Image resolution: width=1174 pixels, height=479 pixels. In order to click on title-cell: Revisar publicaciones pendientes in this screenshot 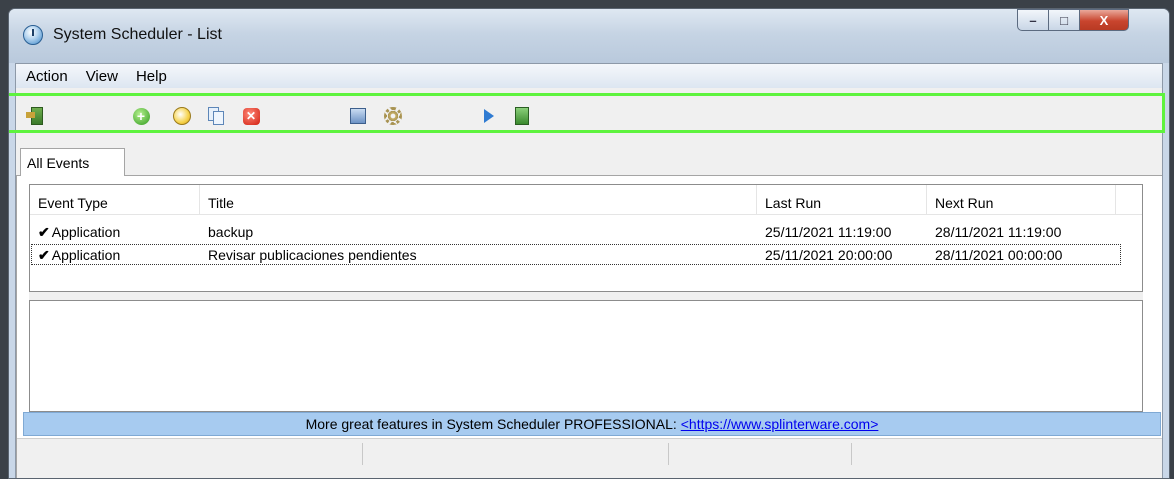, I will do `click(312, 255)`.